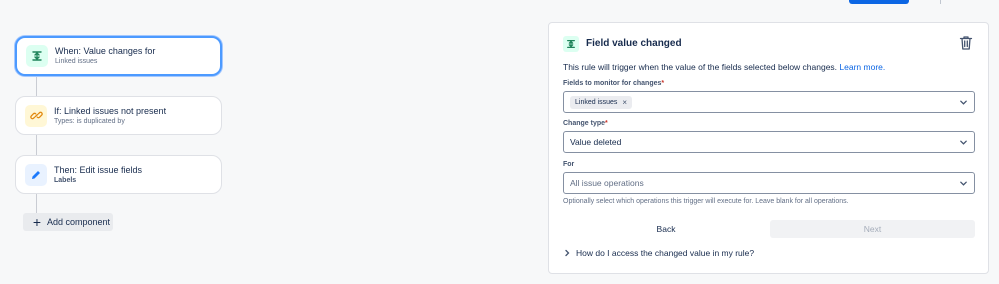 The width and height of the screenshot is (999, 284). What do you see at coordinates (105, 51) in the screenshot?
I see `trigger-title: When: Value changes for` at bounding box center [105, 51].